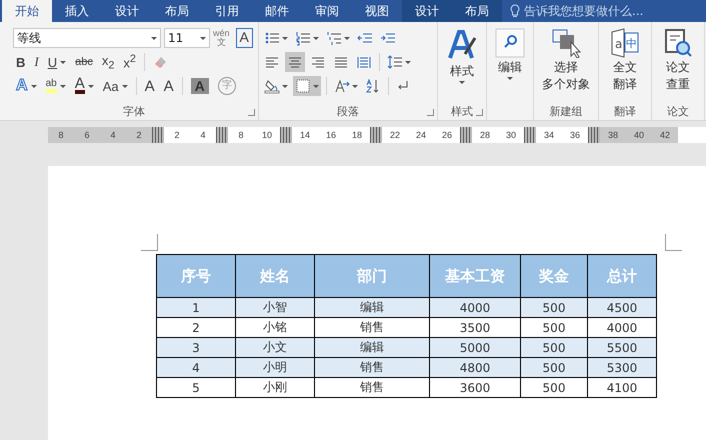 This screenshot has height=440, width=706. I want to click on sub-button: x$_{2}$, so click(108, 62).